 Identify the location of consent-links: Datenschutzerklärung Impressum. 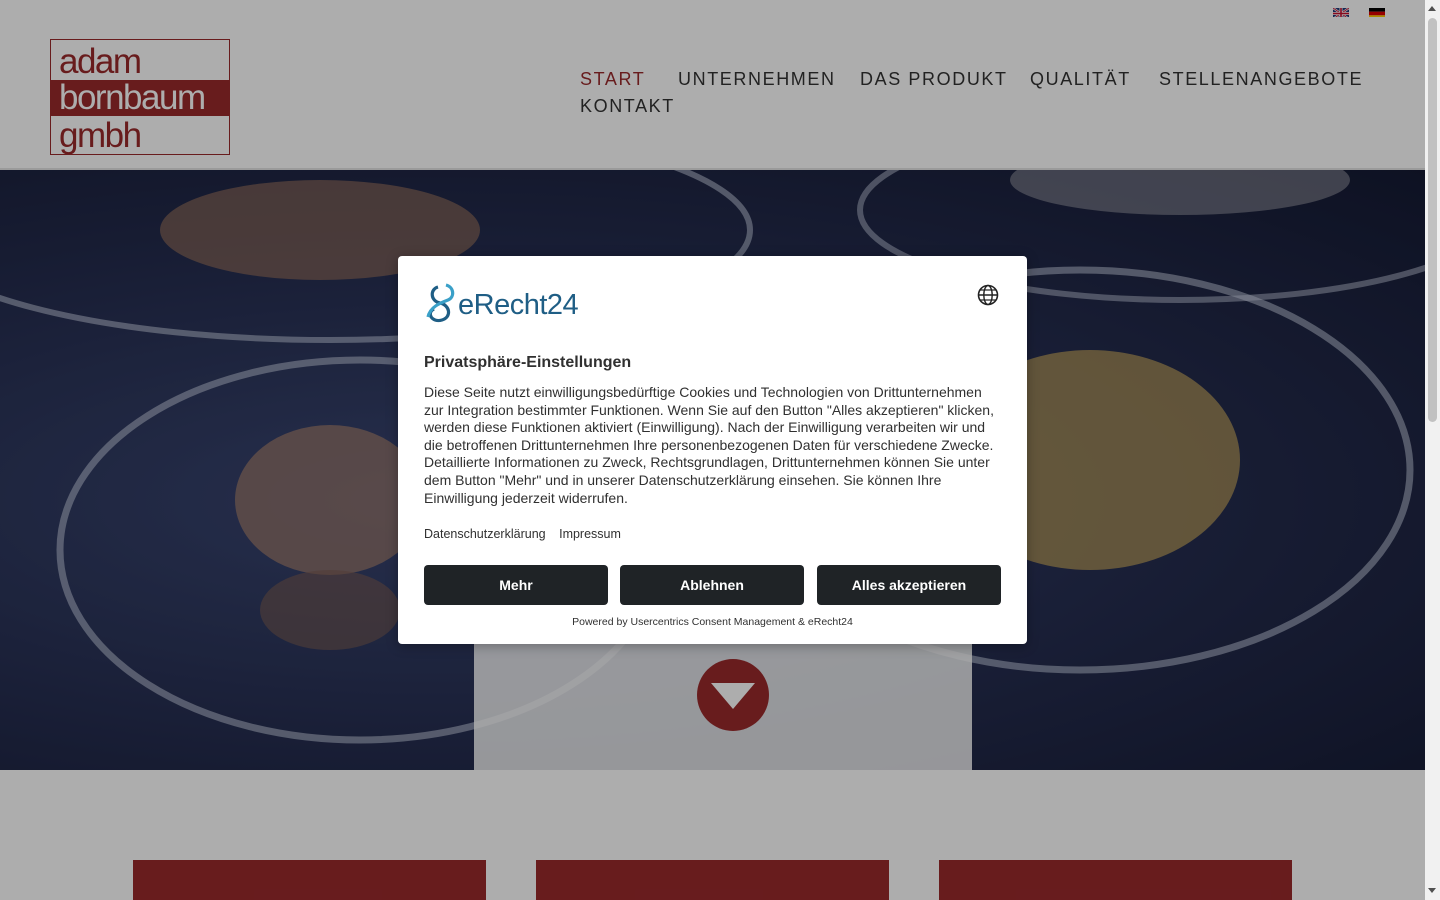
(527, 534).